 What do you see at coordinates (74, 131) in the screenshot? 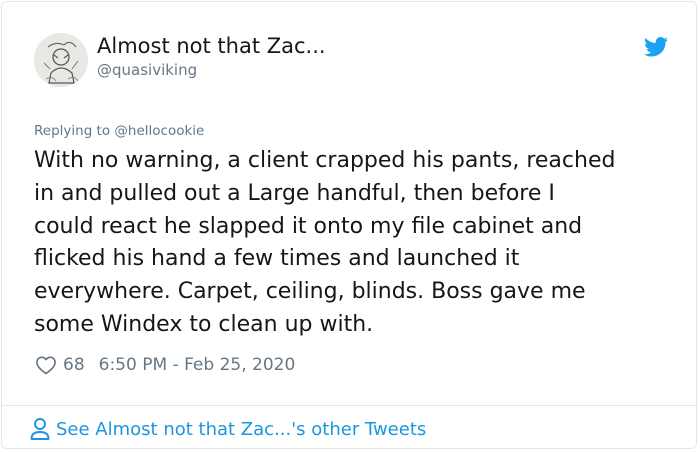
I see `replying-to-label: Replying to` at bounding box center [74, 131].